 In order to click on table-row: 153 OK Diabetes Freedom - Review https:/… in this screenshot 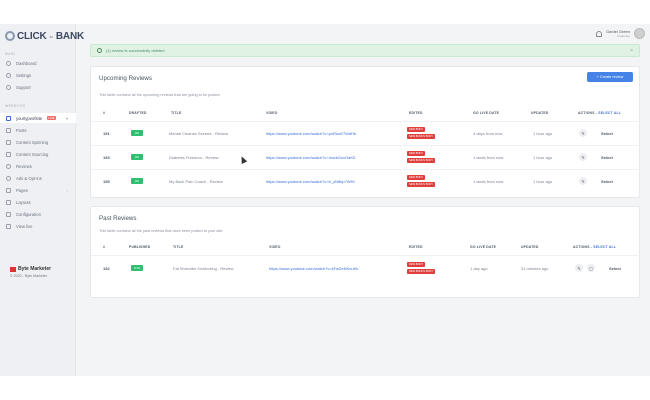, I will do `click(366, 157)`.